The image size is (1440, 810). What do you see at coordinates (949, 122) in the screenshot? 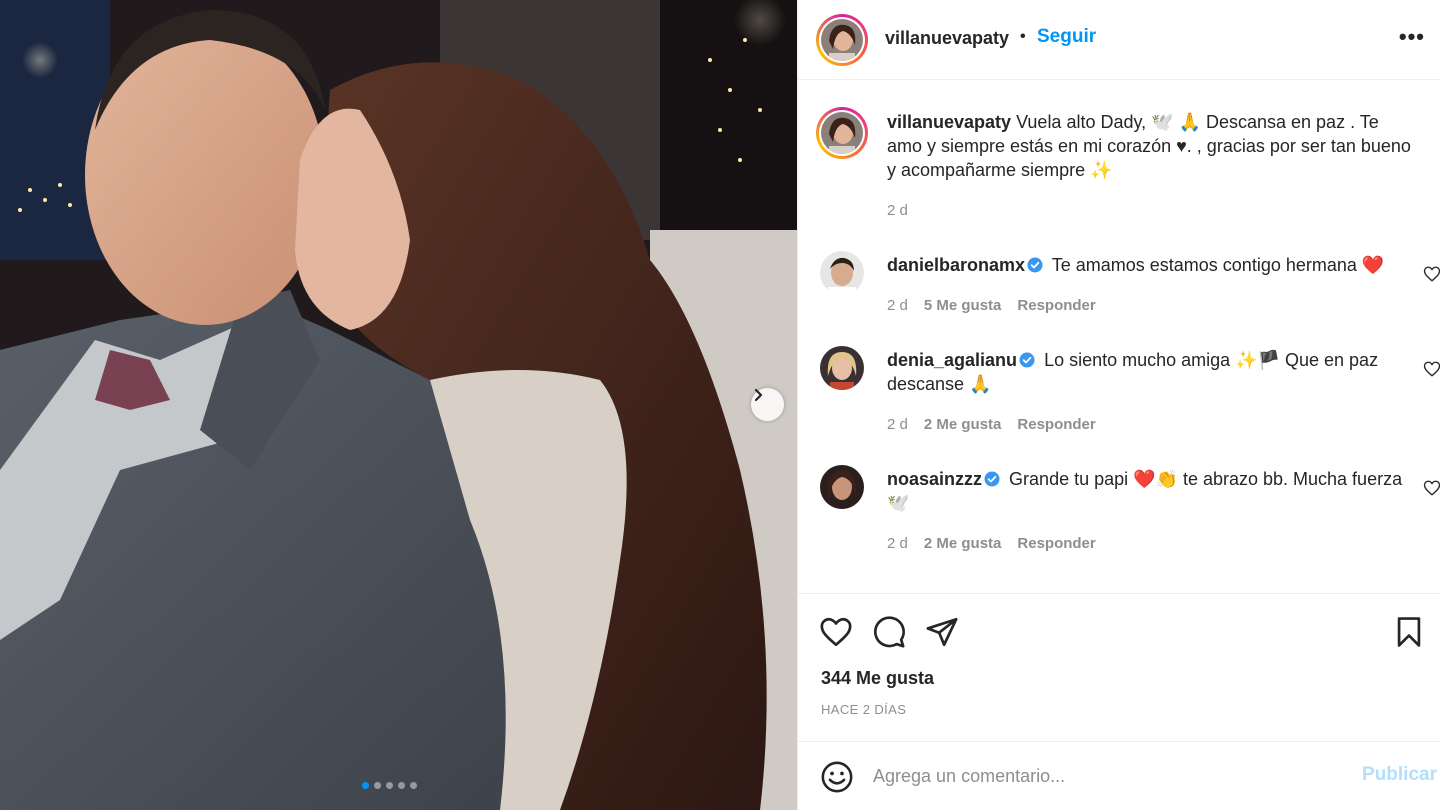
I see `caption-username: villanuevapaty` at bounding box center [949, 122].